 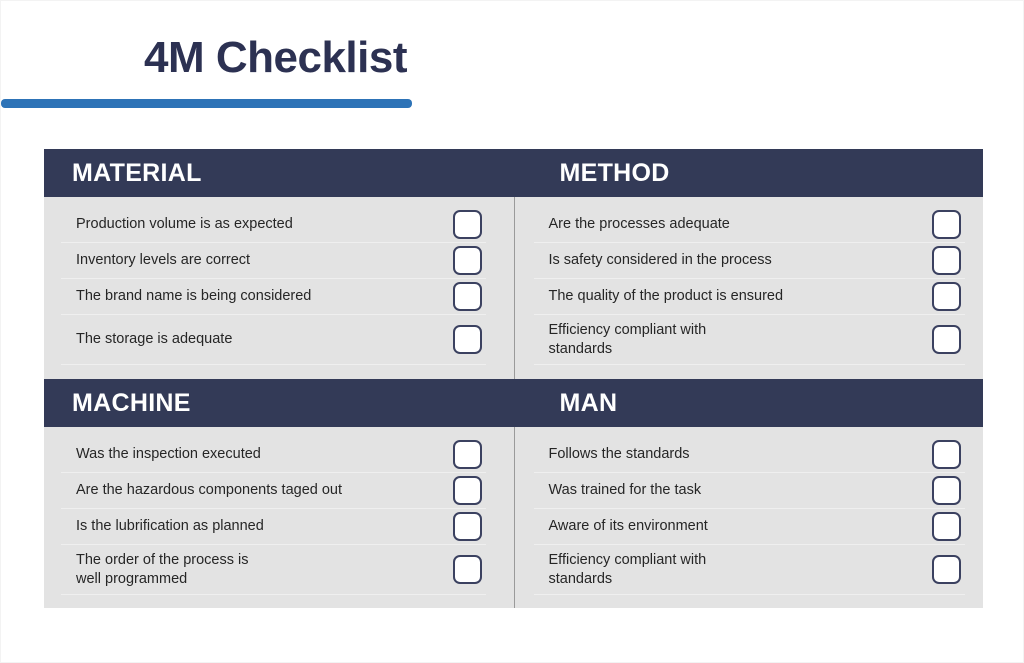 What do you see at coordinates (275, 57) in the screenshot?
I see `page-title: 4M Checklist` at bounding box center [275, 57].